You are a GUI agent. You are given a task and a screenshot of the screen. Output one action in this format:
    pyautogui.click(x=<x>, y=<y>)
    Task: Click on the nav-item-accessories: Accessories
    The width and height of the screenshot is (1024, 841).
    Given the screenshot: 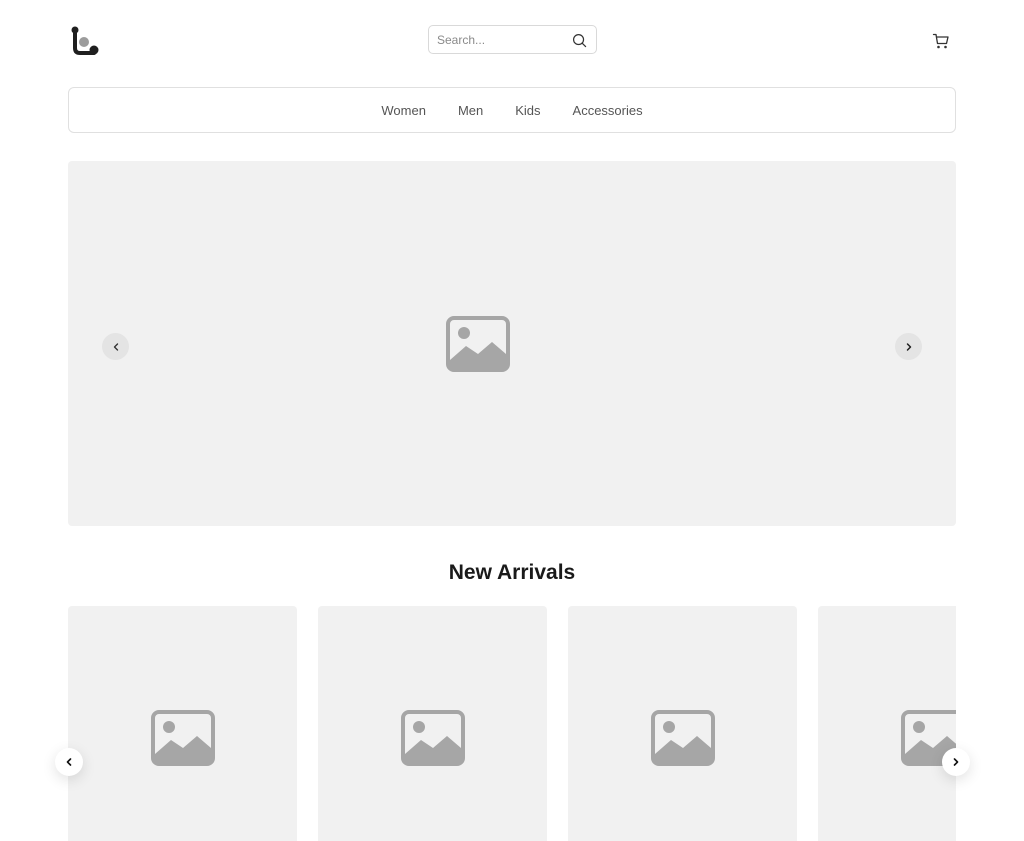 What is the action you would take?
    pyautogui.click(x=608, y=110)
    